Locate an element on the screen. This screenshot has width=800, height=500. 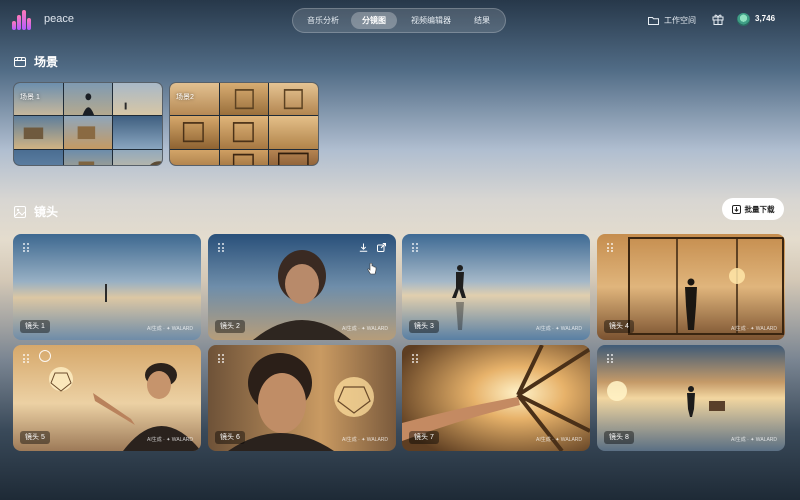
scene-card-1: 场景 1 is located at coordinates (88, 124).